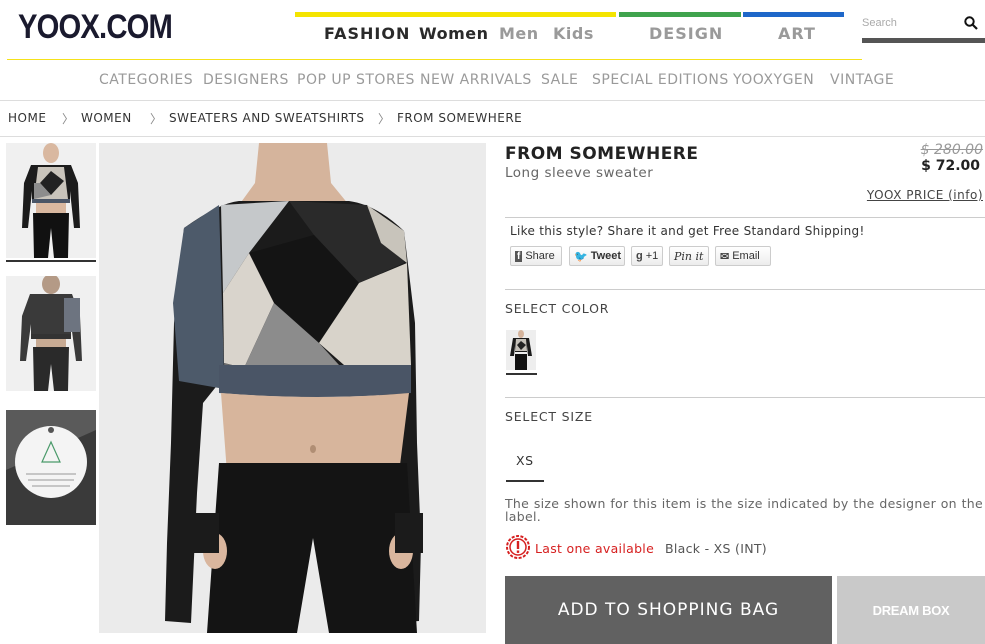  What do you see at coordinates (581, 256) in the screenshot?
I see `twitter-icon: 🐦` at bounding box center [581, 256].